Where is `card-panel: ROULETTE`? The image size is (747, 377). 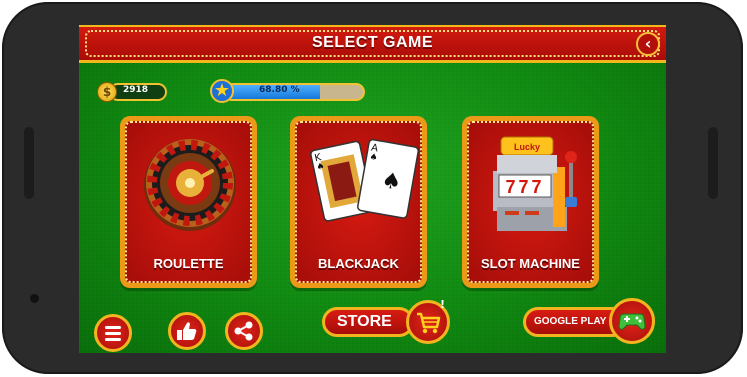
card-panel: ROULETTE is located at coordinates (188, 202).